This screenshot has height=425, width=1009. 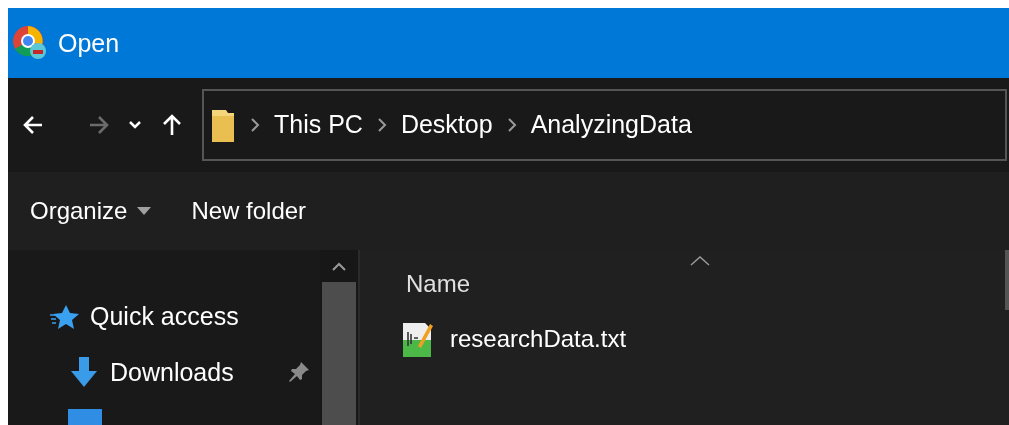 I want to click on address-bar: This PC Desktop AnalyzingData, so click(x=604, y=125).